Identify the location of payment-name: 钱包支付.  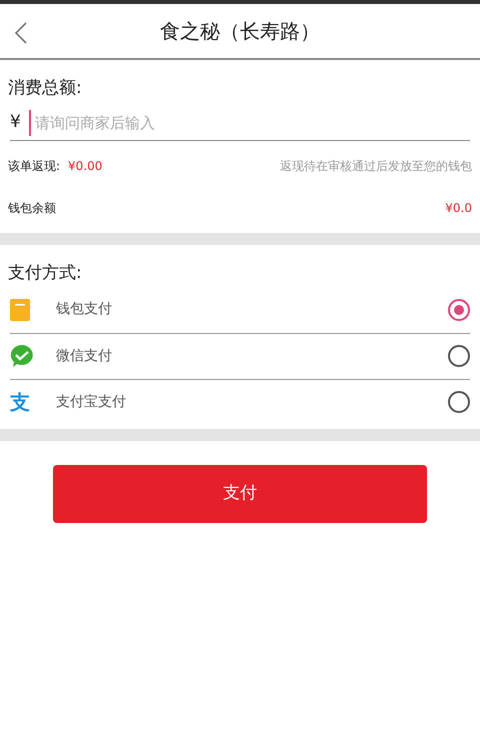
(84, 309).